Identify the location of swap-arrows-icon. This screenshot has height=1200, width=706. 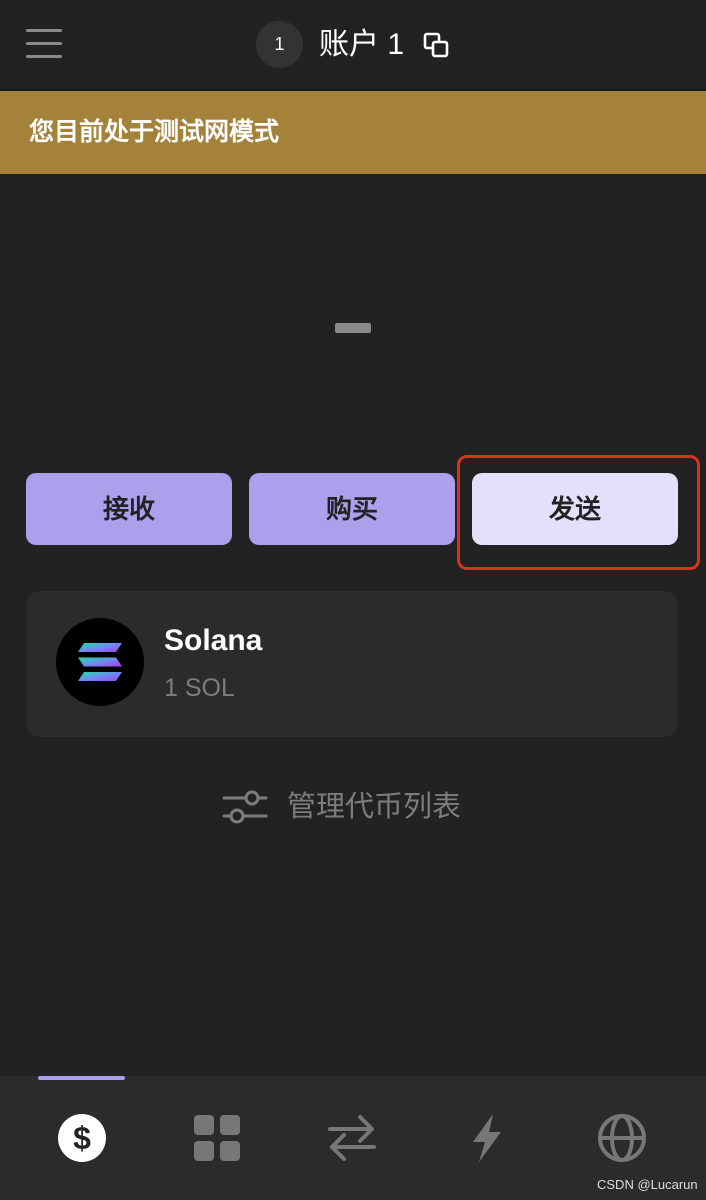
(352, 1138).